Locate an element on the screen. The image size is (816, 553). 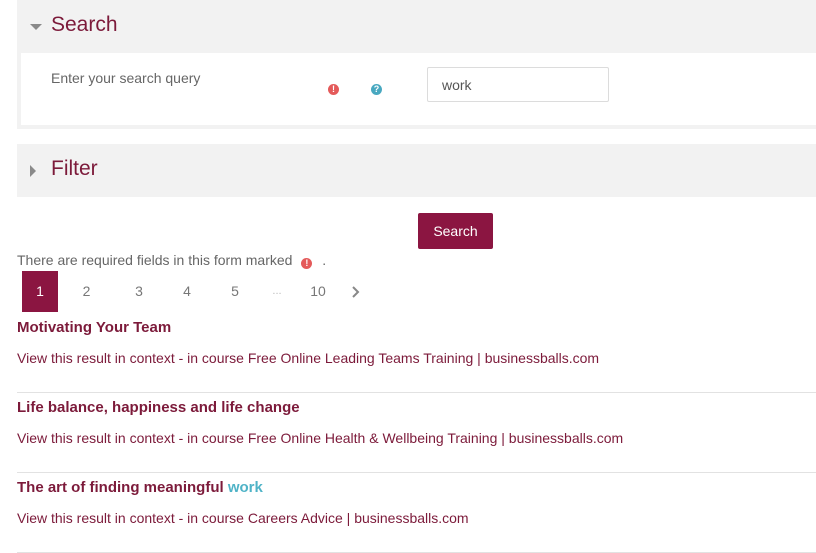
filter-legend-toggle: Filter is located at coordinates (416, 170).